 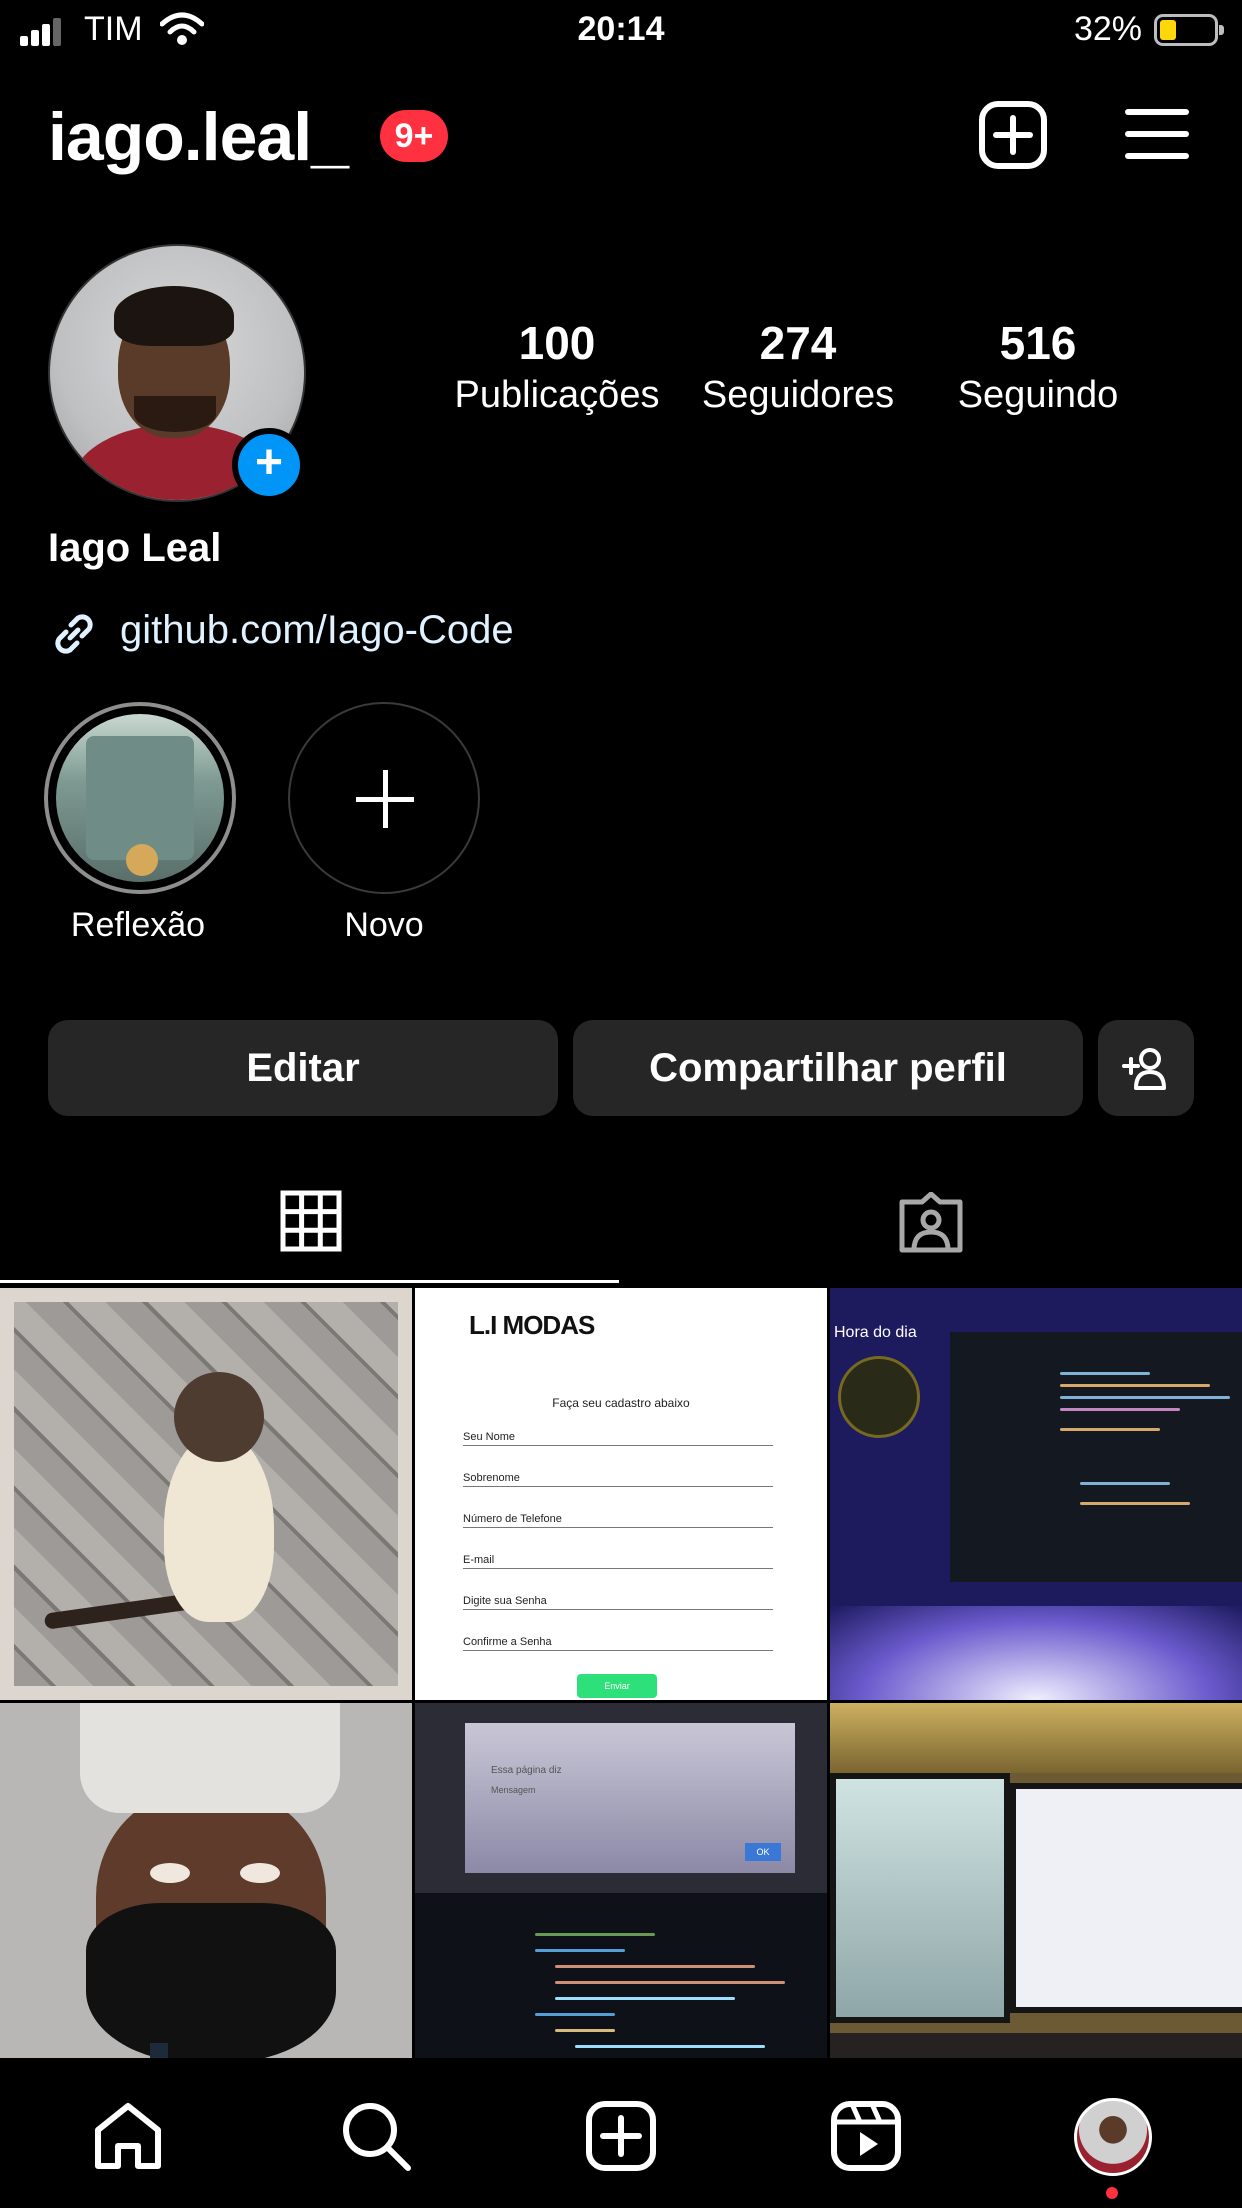 What do you see at coordinates (621, 1909) in the screenshot?
I see `post-thumbnail: Essa página diz Mensagem OK` at bounding box center [621, 1909].